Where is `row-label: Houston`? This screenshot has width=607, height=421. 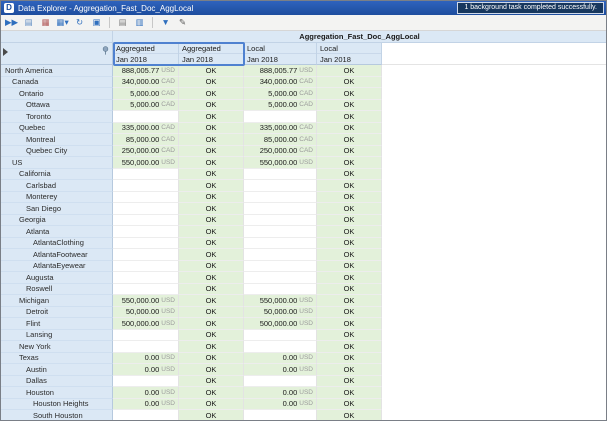
row-label: Houston is located at coordinates (57, 393).